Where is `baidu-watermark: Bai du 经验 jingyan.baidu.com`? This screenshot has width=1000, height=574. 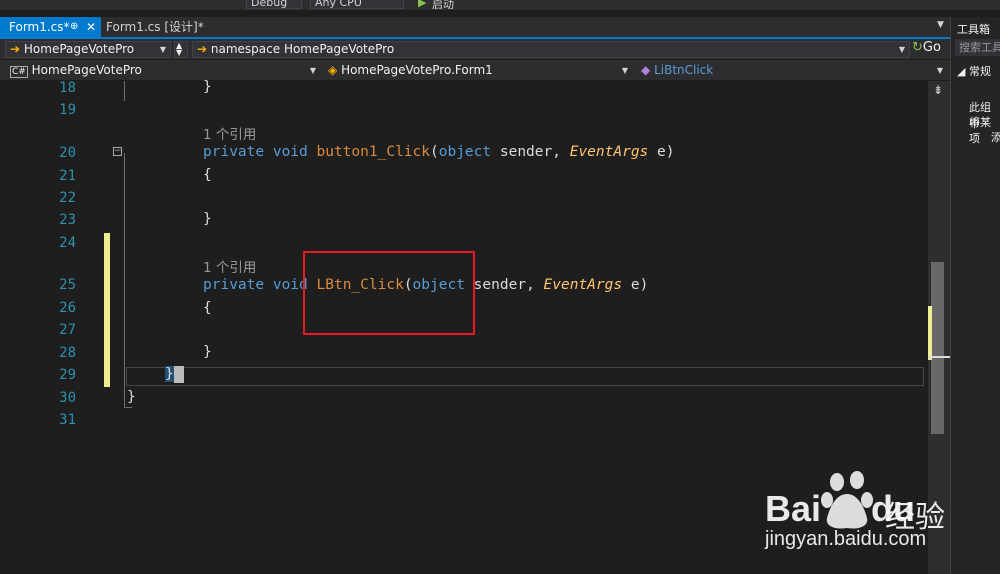 baidu-watermark: Bai du 经验 jingyan.baidu.com is located at coordinates (880, 510).